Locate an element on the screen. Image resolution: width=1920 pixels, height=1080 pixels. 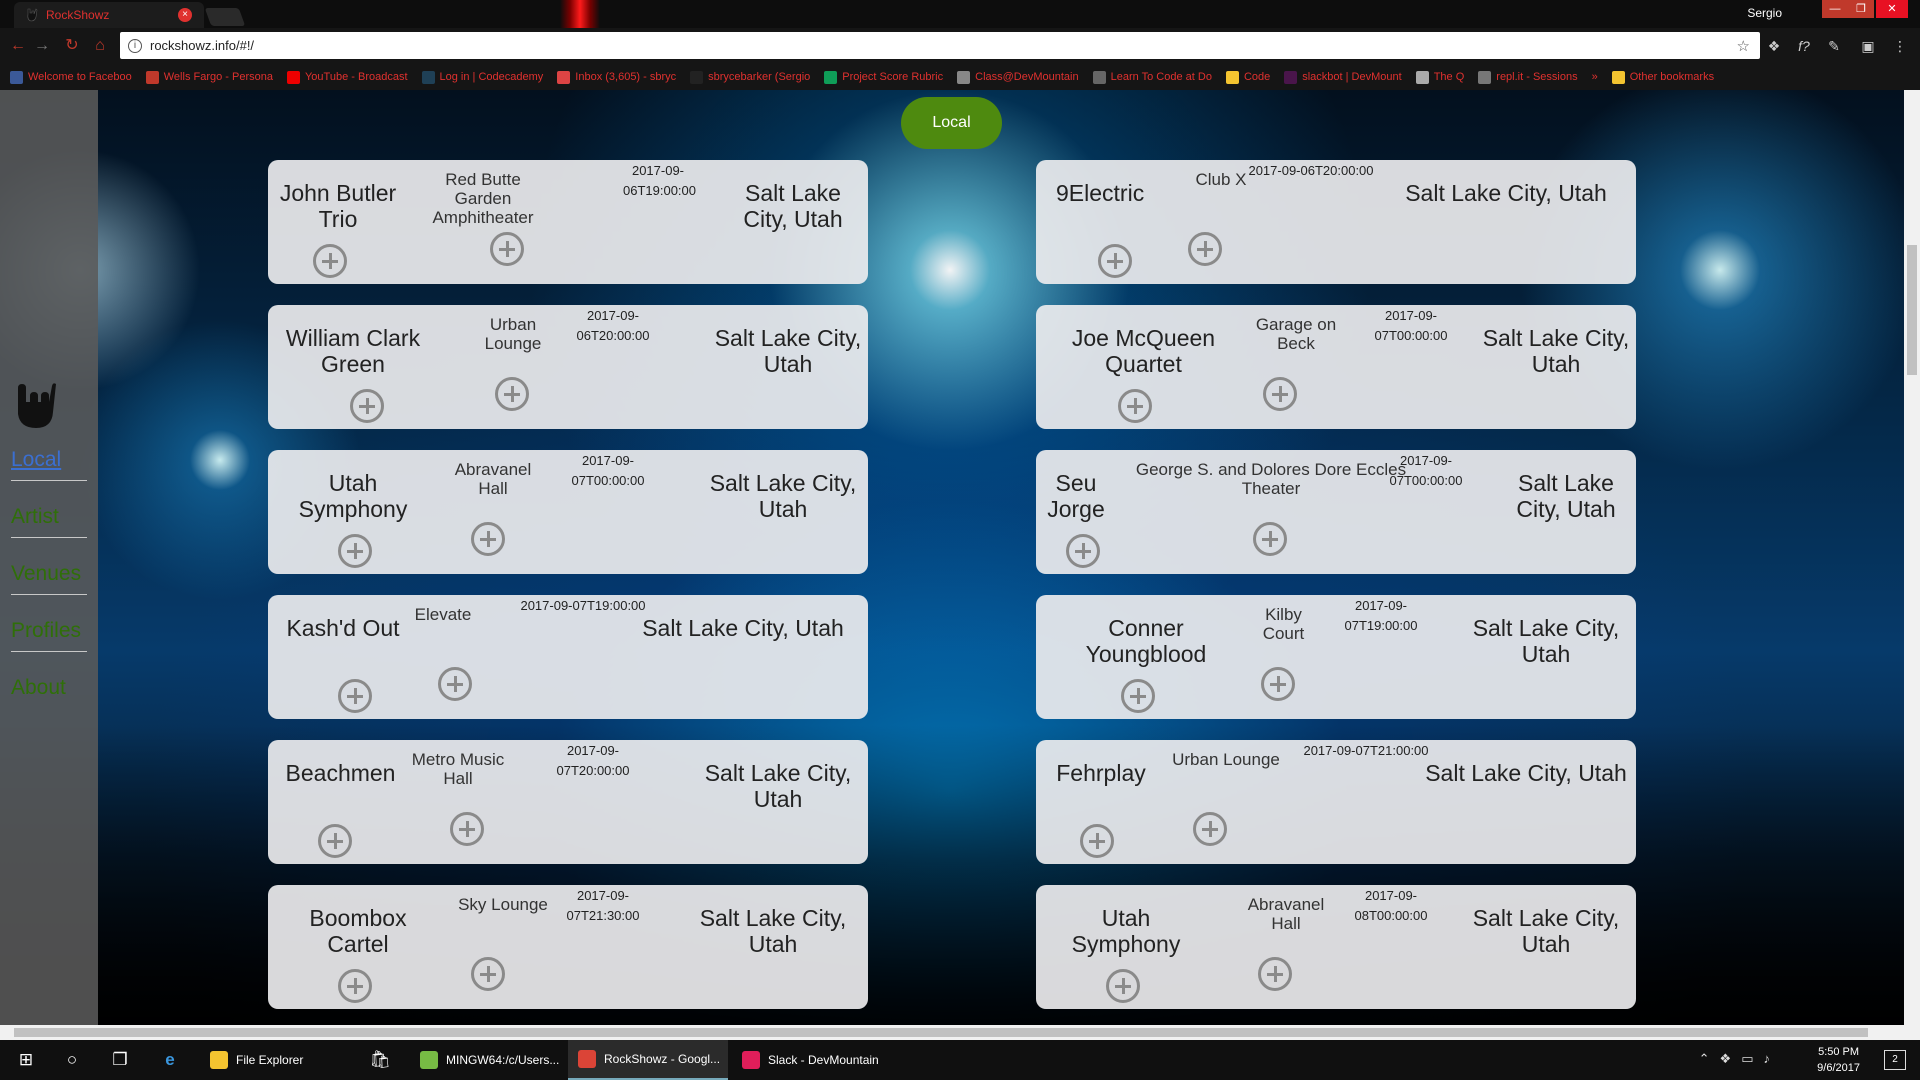
browser-tab: RockShowz × is located at coordinates (109, 15).